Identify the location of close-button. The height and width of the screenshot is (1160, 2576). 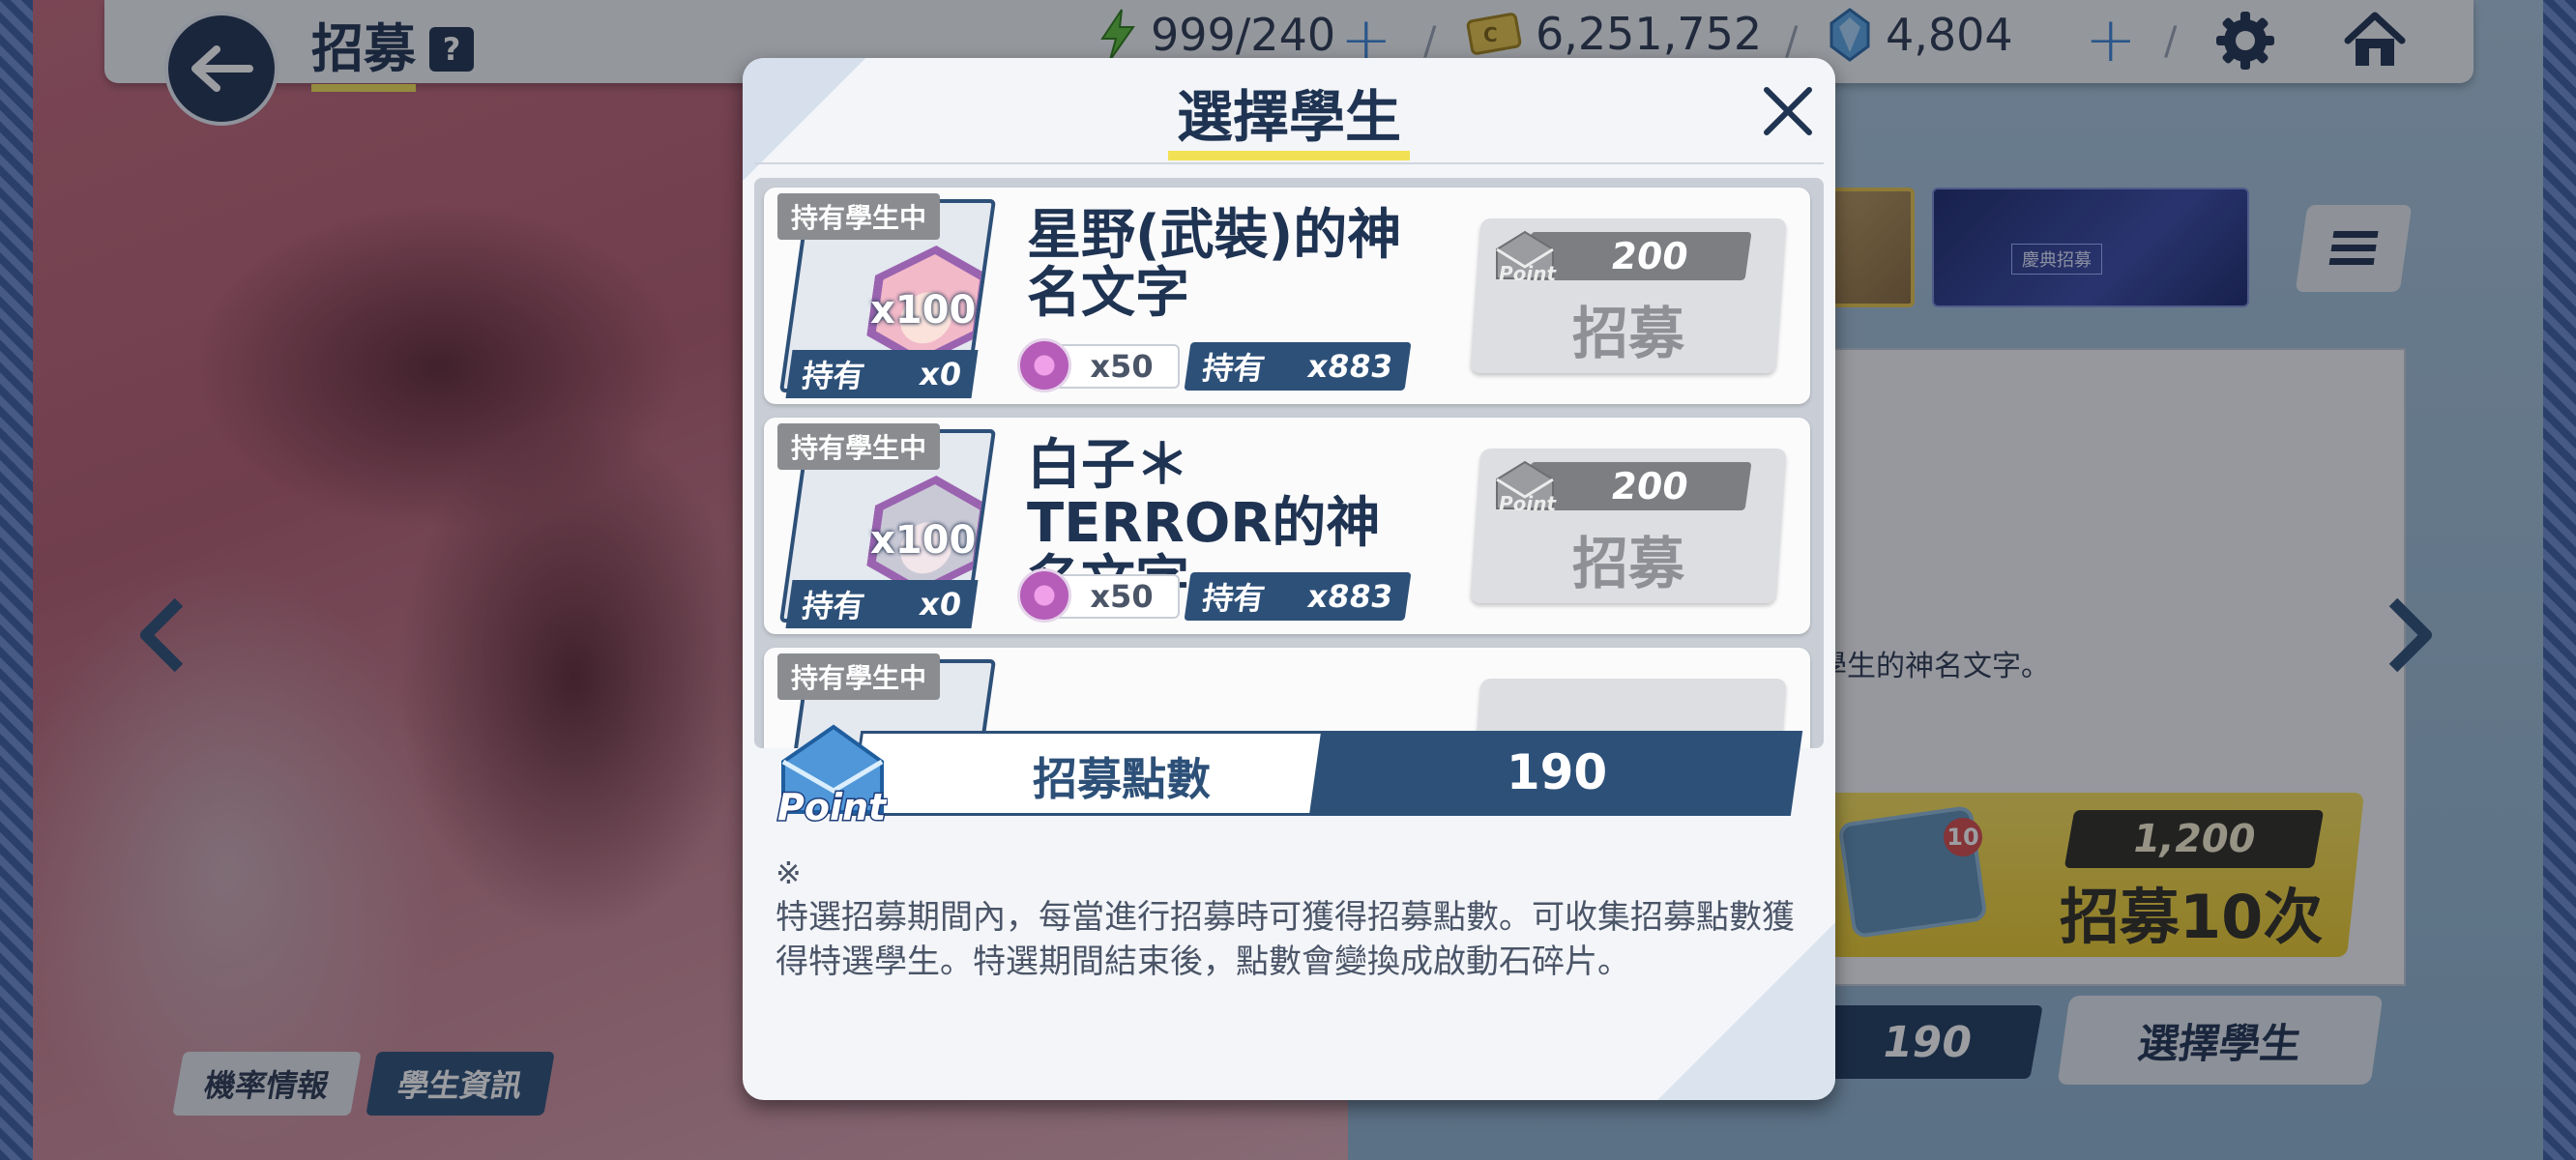
(1788, 111).